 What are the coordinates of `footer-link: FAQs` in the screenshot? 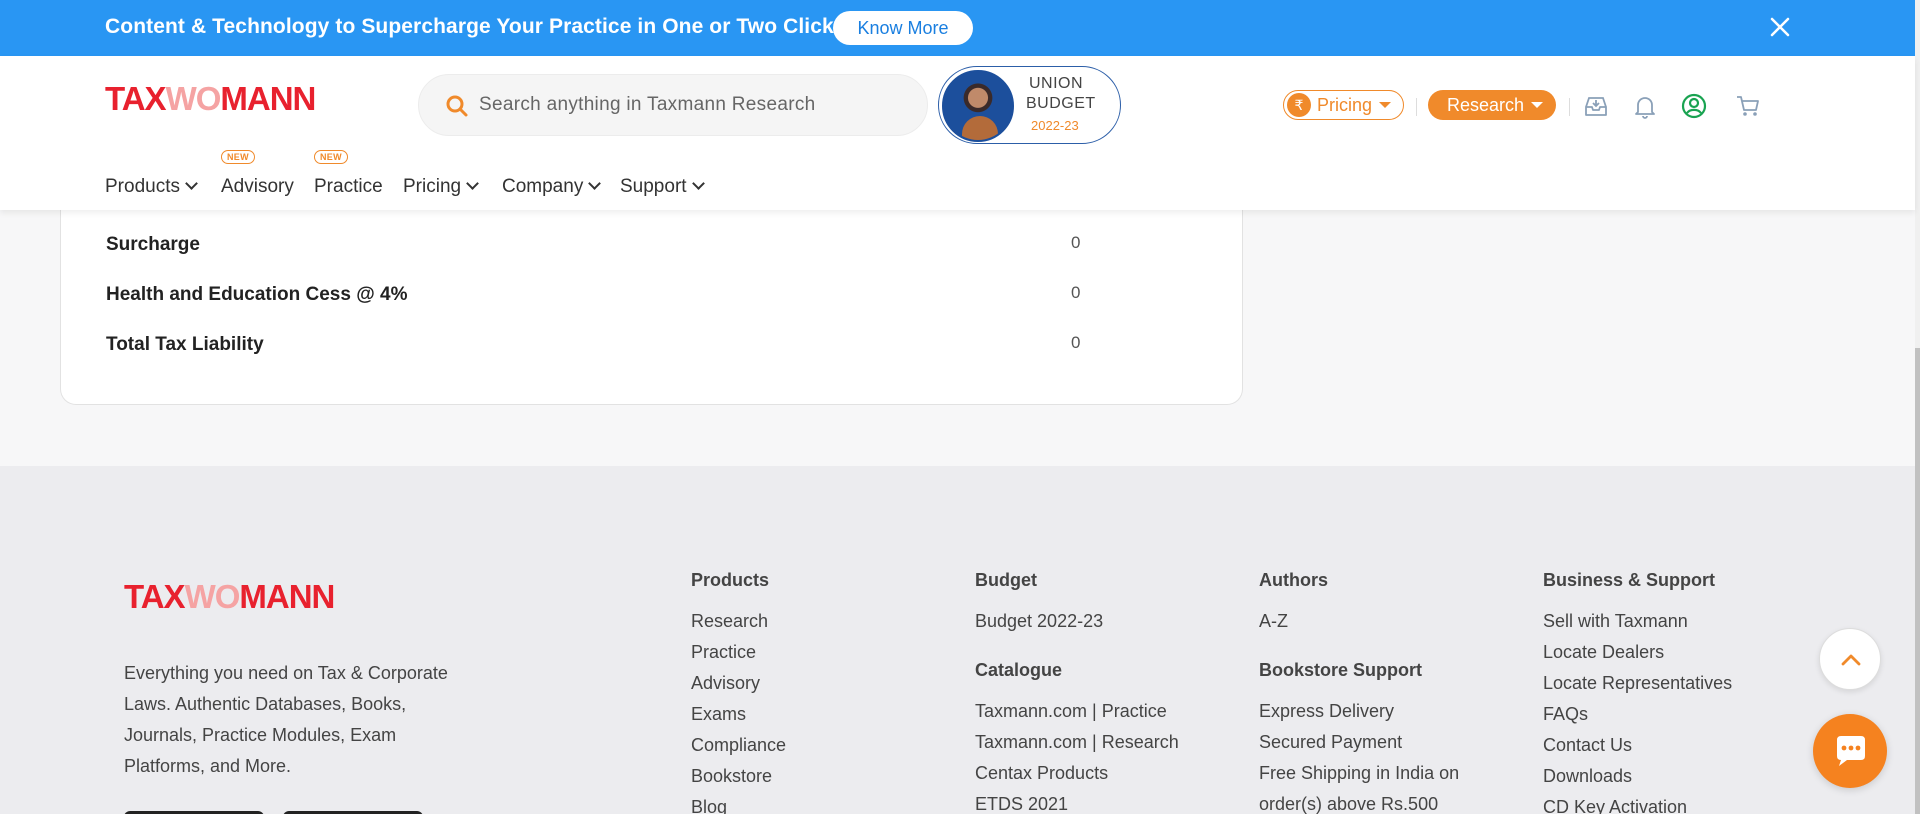 It's located at (1637, 719).